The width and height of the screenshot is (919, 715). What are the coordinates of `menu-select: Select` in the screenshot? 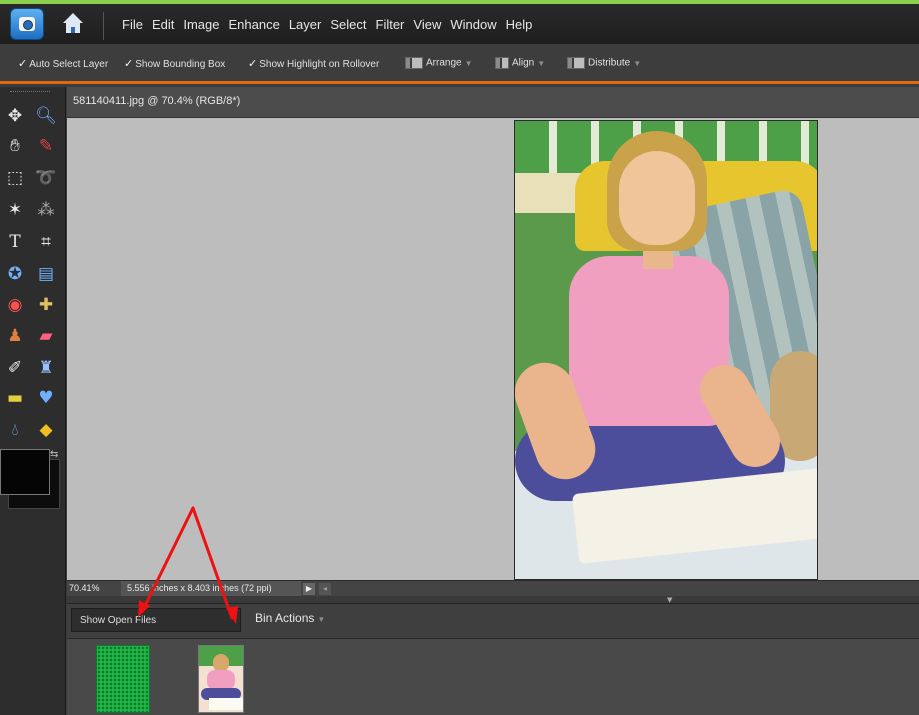 It's located at (348, 24).